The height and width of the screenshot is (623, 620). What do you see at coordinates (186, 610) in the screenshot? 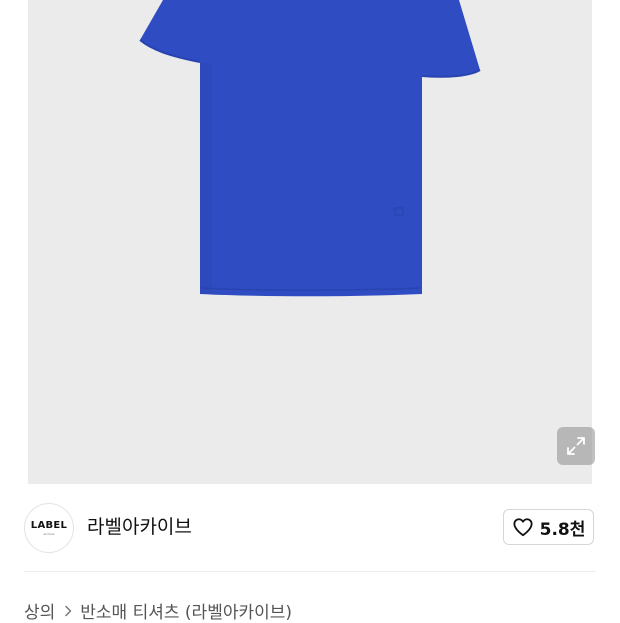
I see `breadcrumb-subcategory: 반소매 티셔츠 (라벨아카이브)` at bounding box center [186, 610].